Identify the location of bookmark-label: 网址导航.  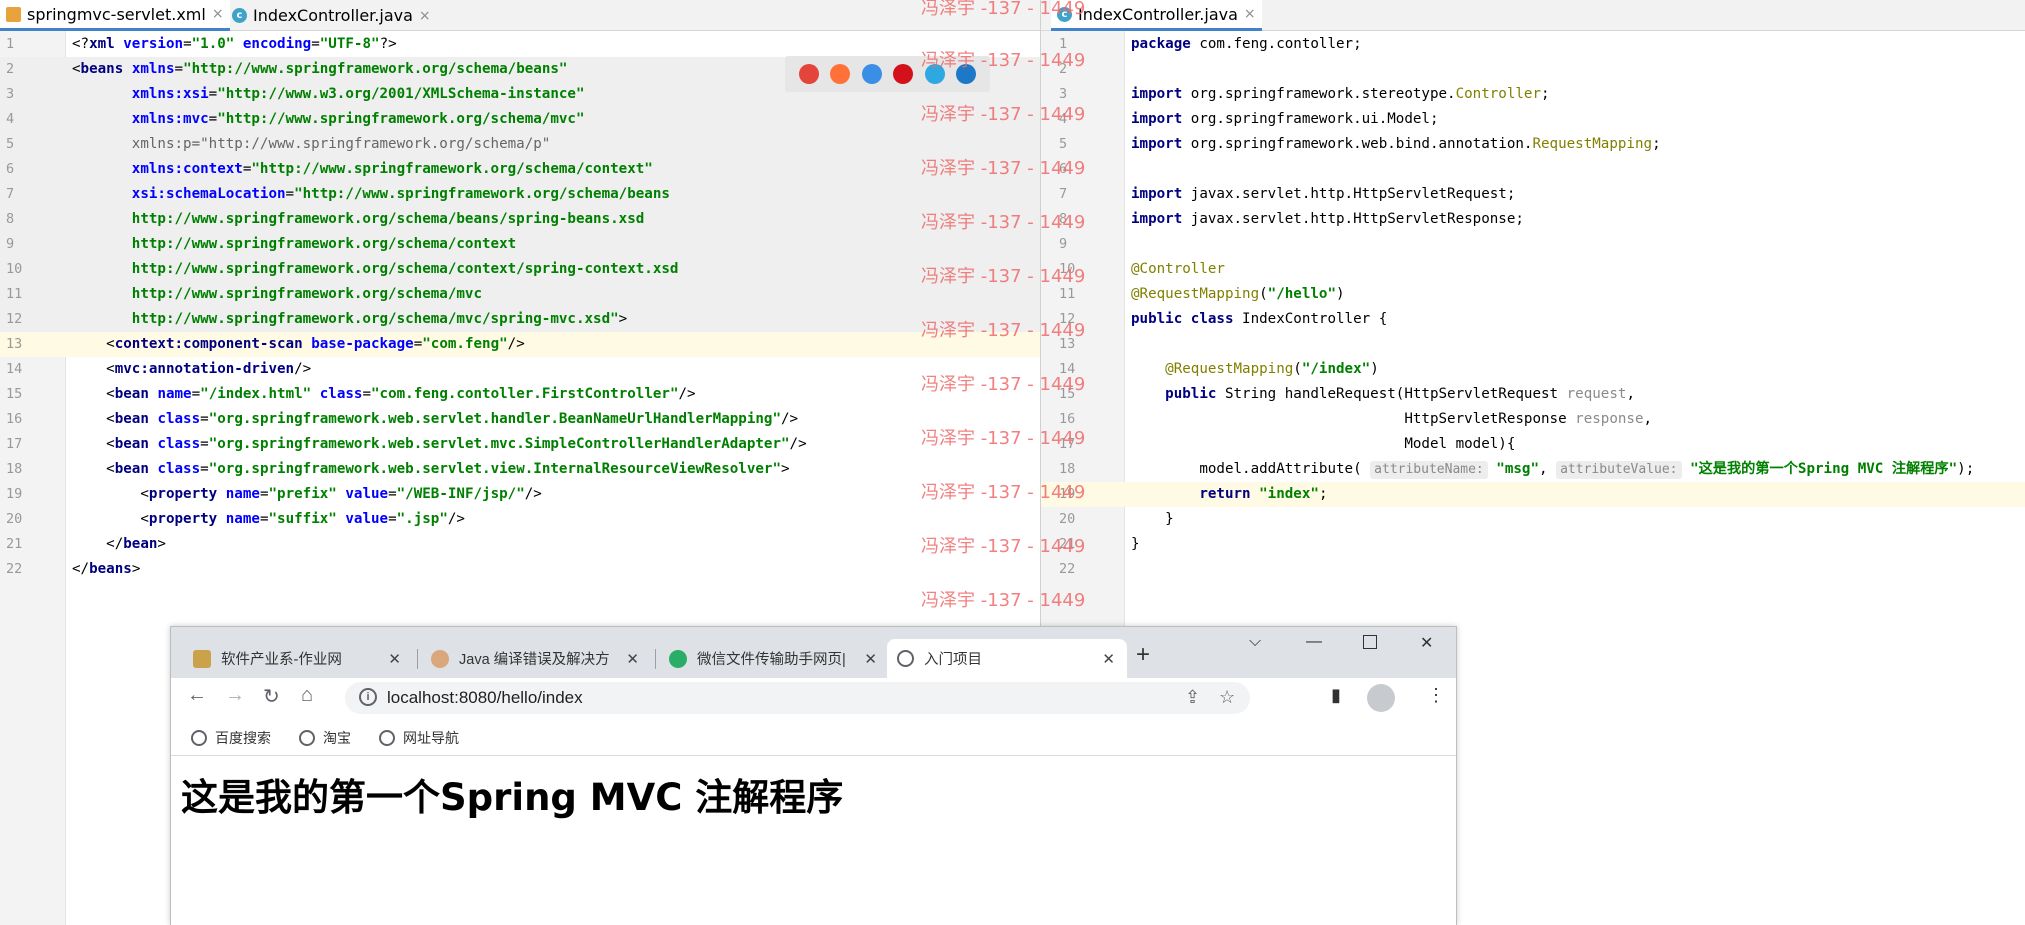
(431, 738).